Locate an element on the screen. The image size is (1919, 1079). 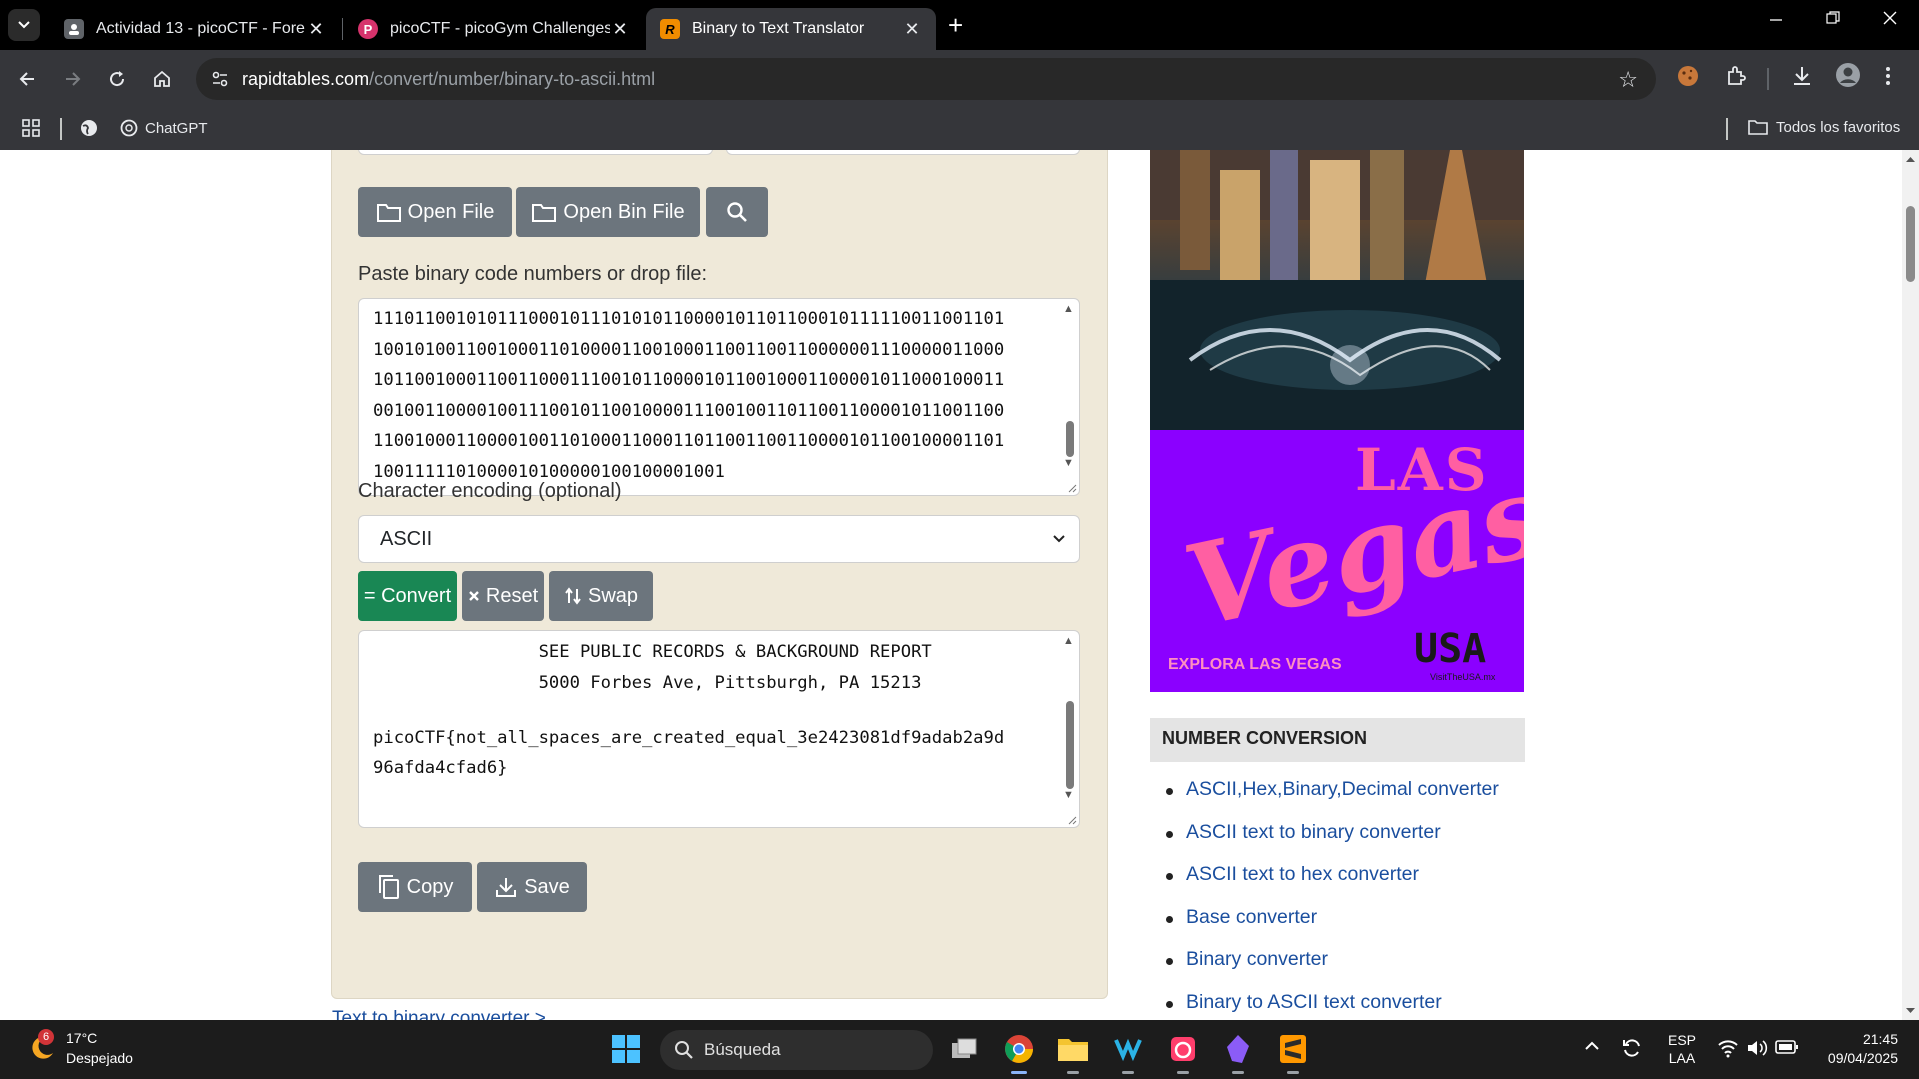
output-scrollbar: ▲ ▼ is located at coordinates (1069, 720).